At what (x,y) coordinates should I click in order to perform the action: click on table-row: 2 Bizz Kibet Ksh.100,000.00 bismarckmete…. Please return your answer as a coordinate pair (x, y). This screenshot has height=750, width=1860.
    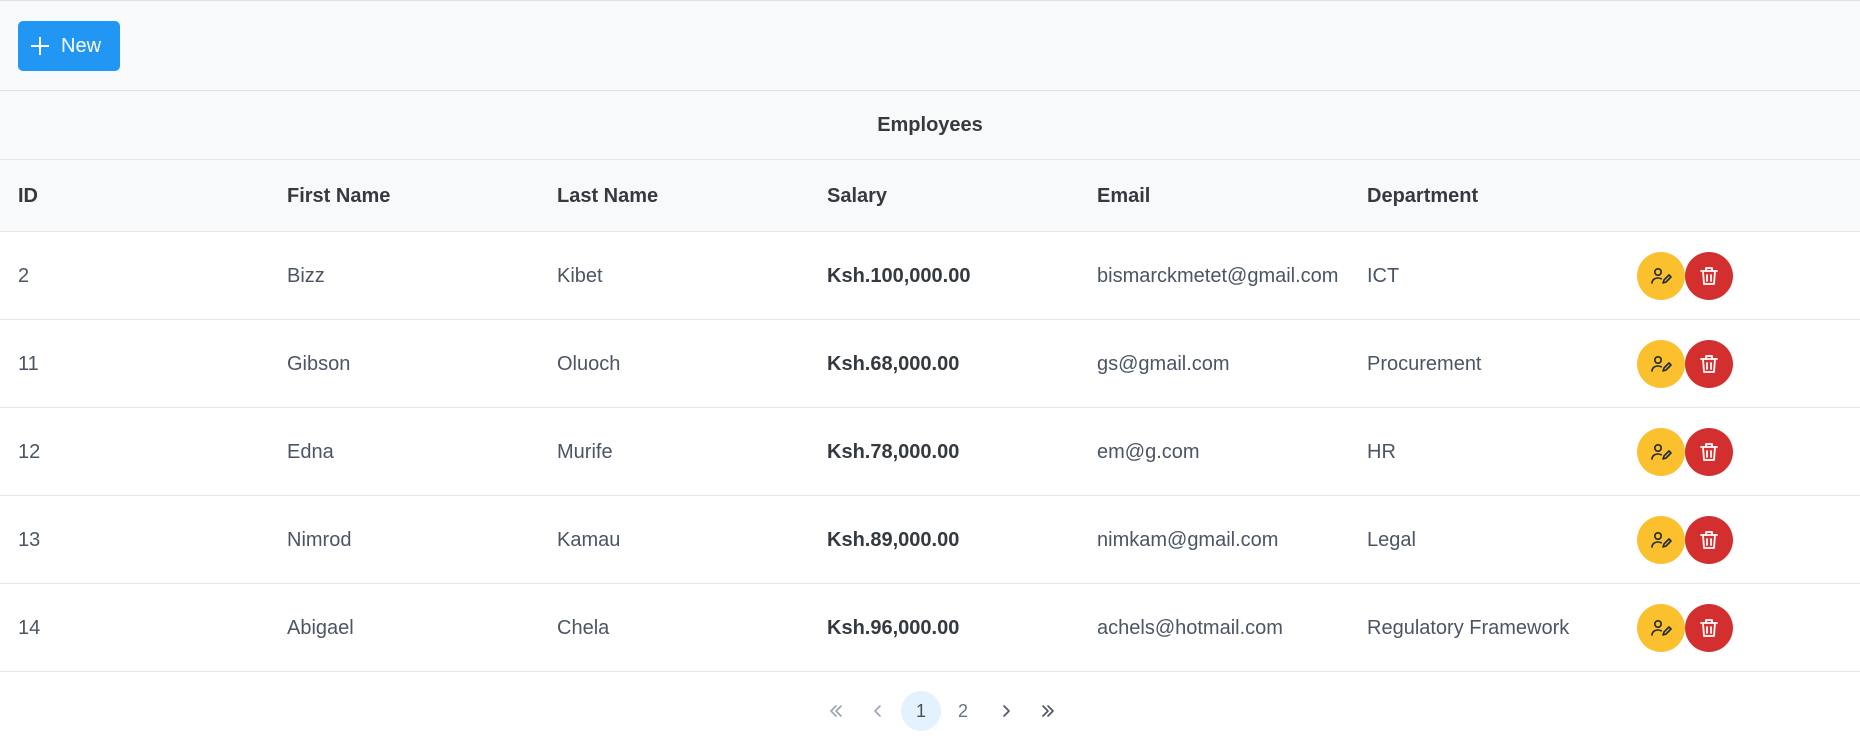
    Looking at the image, I should click on (930, 276).